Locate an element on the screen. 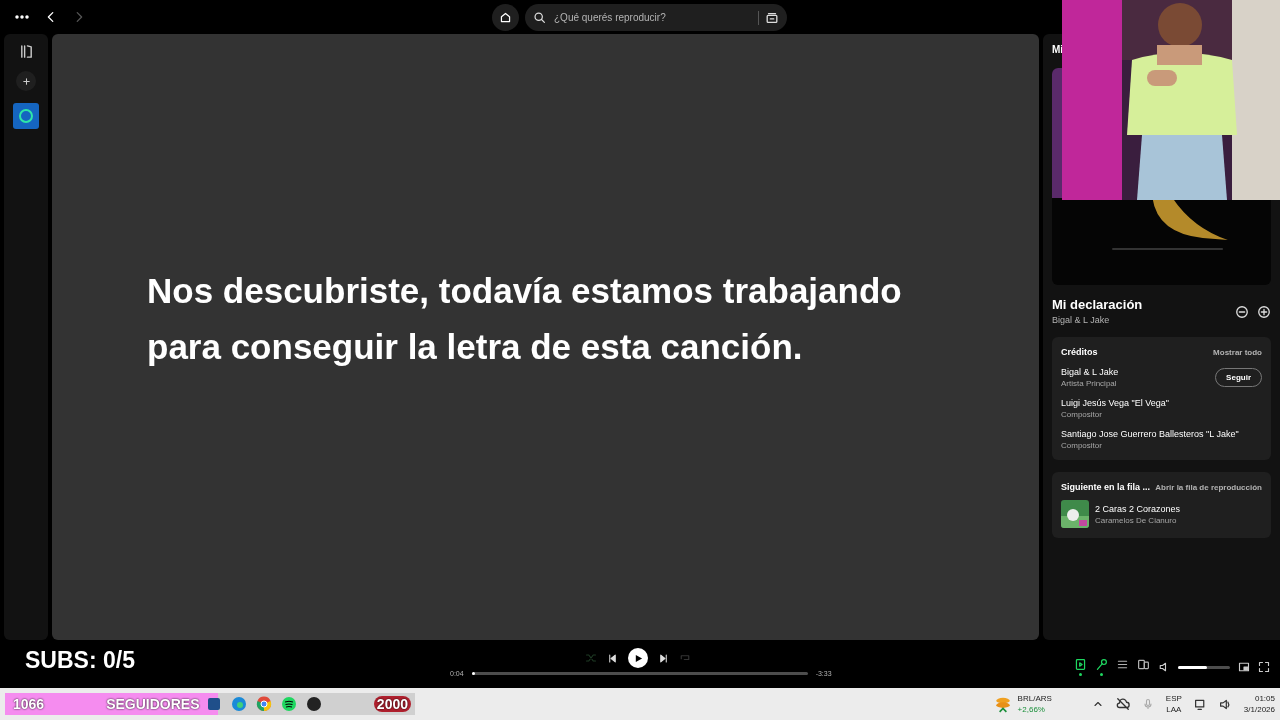 The image size is (1280, 720). volume-slider is located at coordinates (1204, 667).